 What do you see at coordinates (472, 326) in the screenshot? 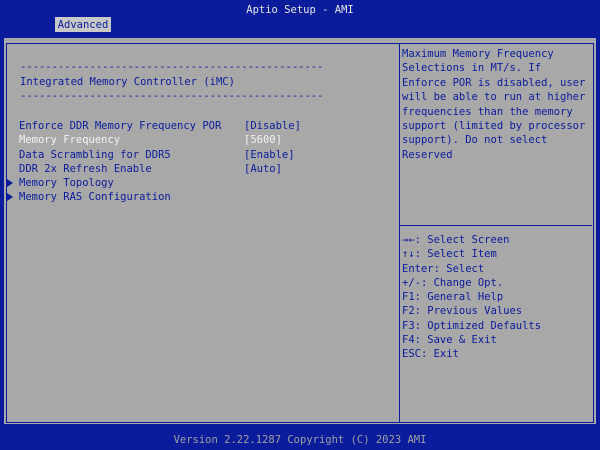
I see `key-hint-f3: F3: Optimized Defaults` at bounding box center [472, 326].